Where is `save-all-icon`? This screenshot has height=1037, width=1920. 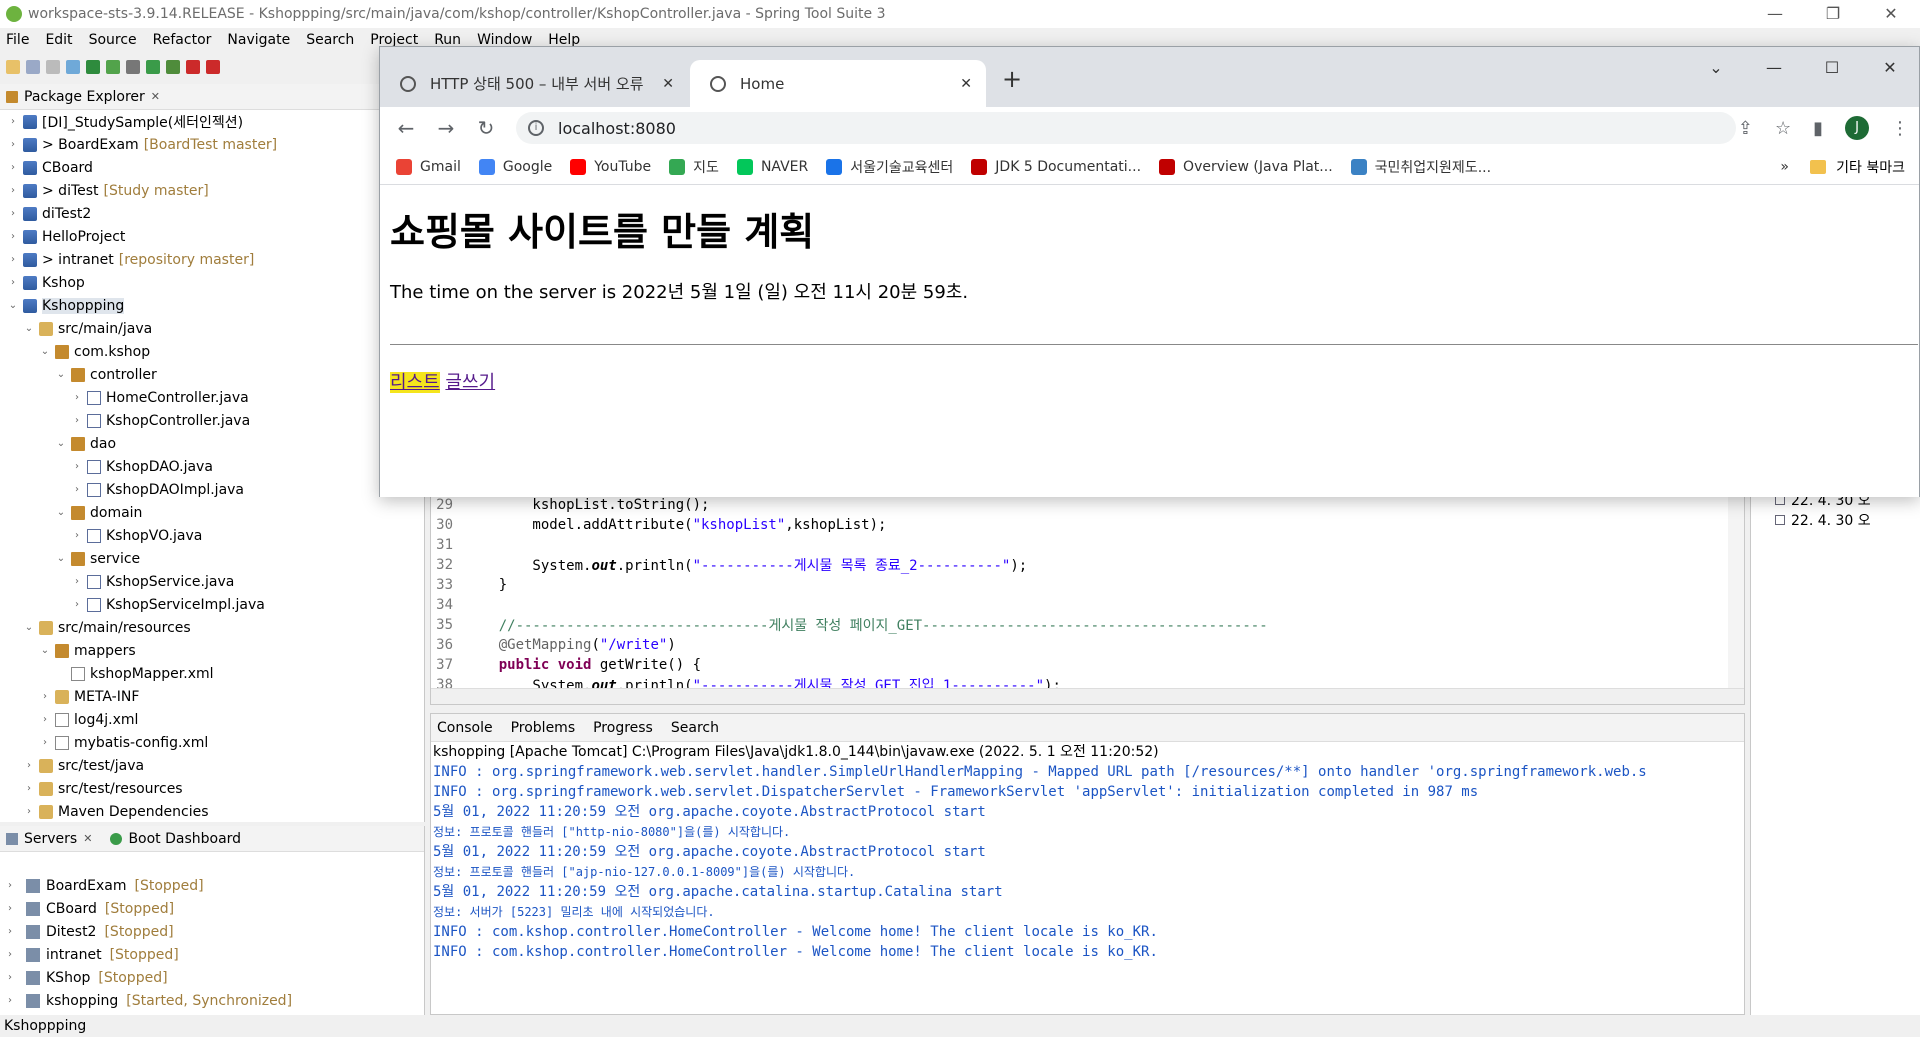
save-all-icon is located at coordinates (53, 67).